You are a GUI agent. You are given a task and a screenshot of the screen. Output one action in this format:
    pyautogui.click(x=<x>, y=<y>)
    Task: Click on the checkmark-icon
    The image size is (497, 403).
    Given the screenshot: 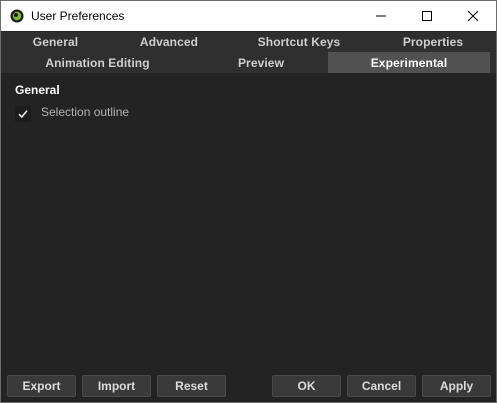 What is the action you would take?
    pyautogui.click(x=23, y=114)
    